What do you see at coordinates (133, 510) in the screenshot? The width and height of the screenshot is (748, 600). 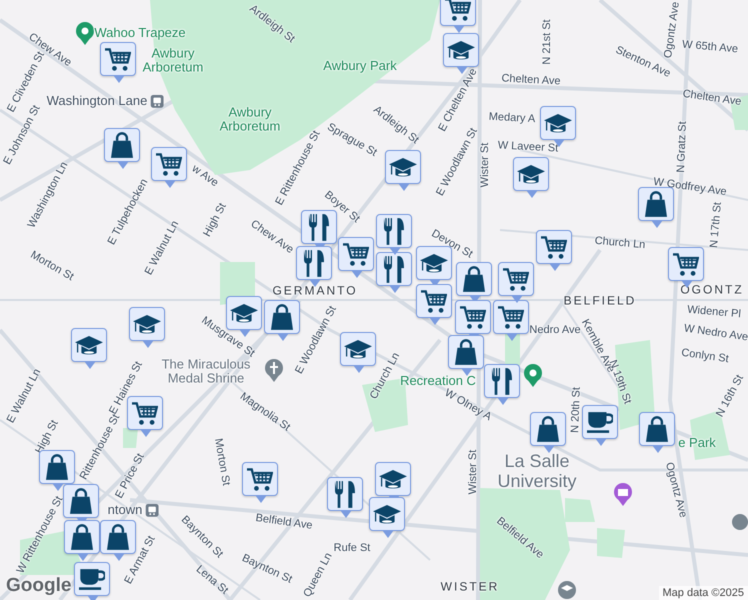 I see `station-label: ntown` at bounding box center [133, 510].